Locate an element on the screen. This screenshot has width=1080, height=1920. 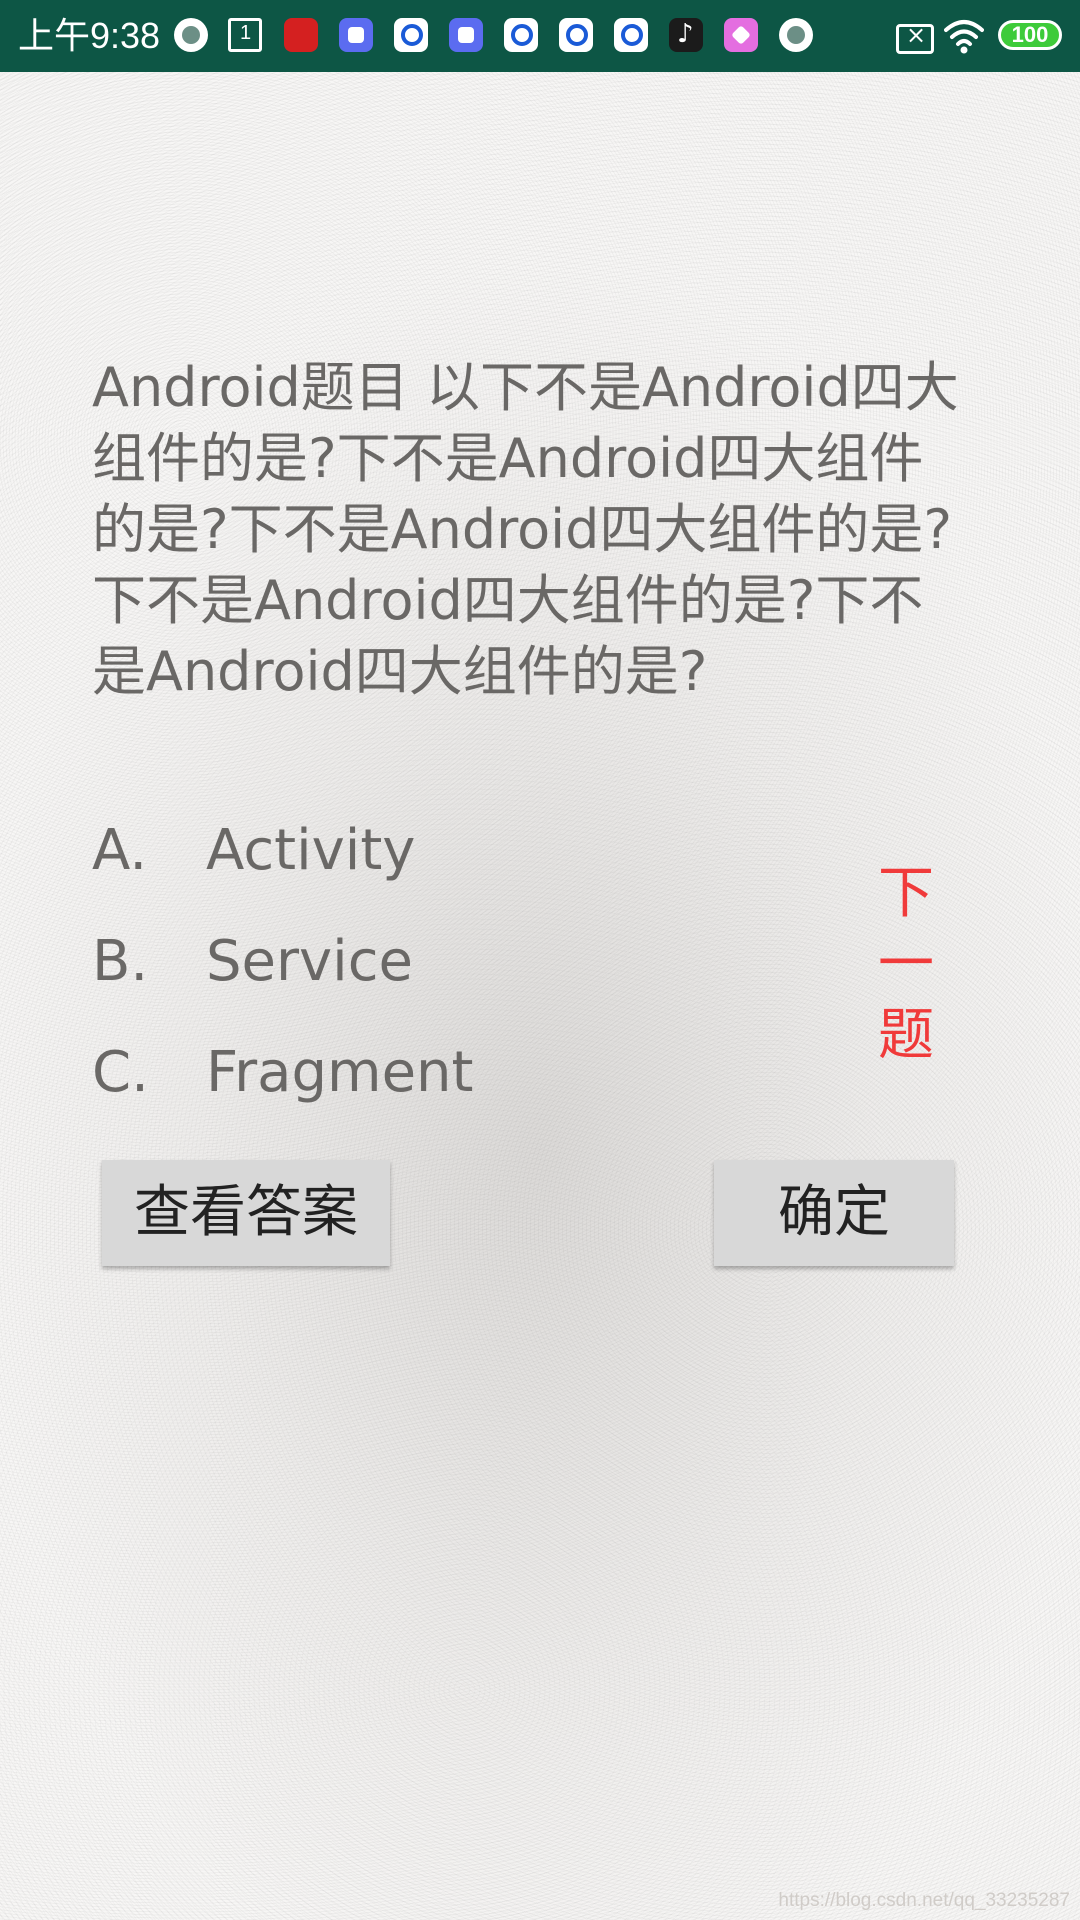
option-letter: B. is located at coordinates (120, 961).